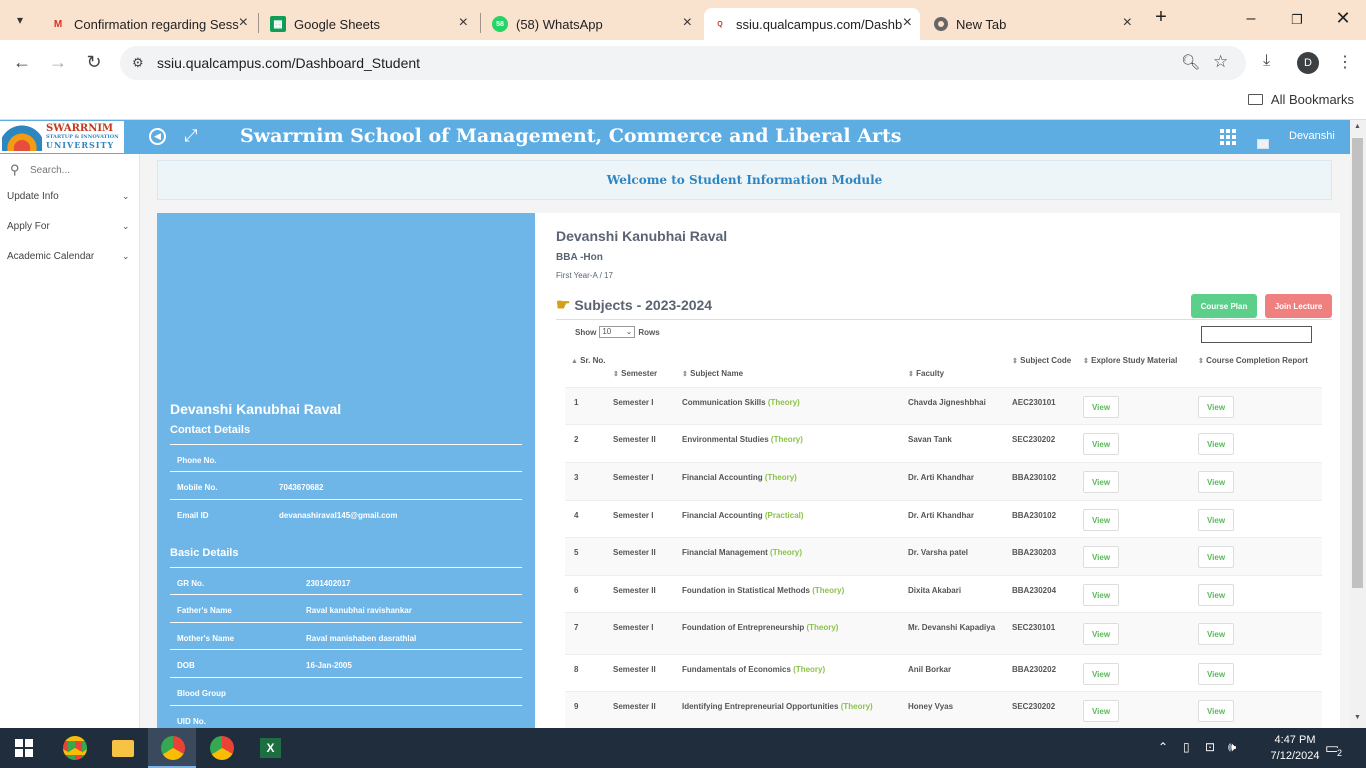  Describe the element at coordinates (138, 63) in the screenshot. I see `site-info-icon: ⚙` at that location.